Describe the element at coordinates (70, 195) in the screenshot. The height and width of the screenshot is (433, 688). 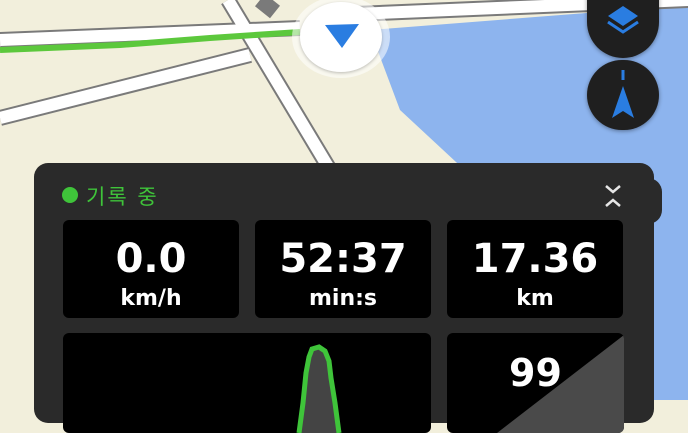
I see `recording-status-dot` at that location.